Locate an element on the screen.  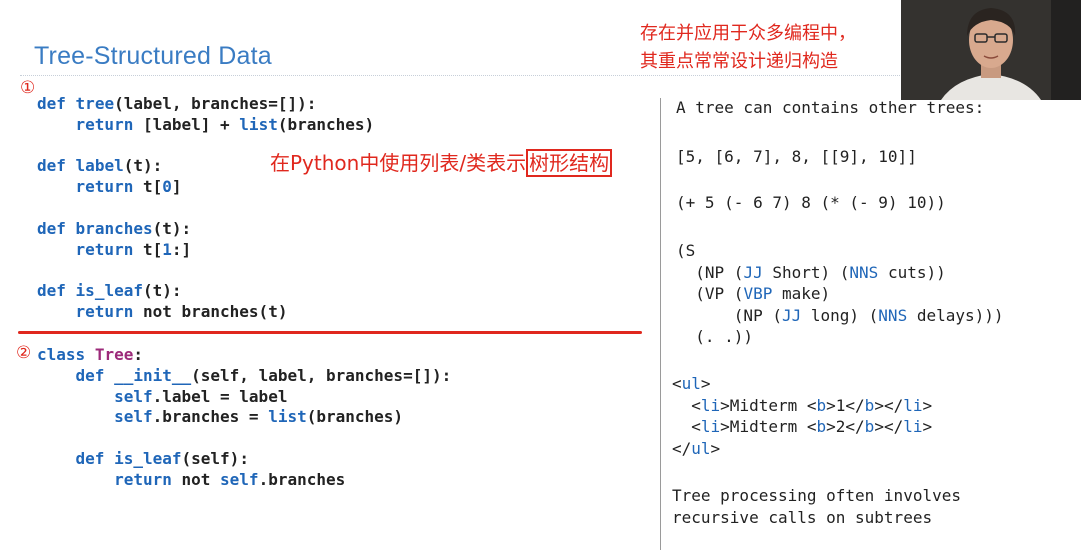
intro-text: A tree can contains other trees: is located at coordinates (830, 107).